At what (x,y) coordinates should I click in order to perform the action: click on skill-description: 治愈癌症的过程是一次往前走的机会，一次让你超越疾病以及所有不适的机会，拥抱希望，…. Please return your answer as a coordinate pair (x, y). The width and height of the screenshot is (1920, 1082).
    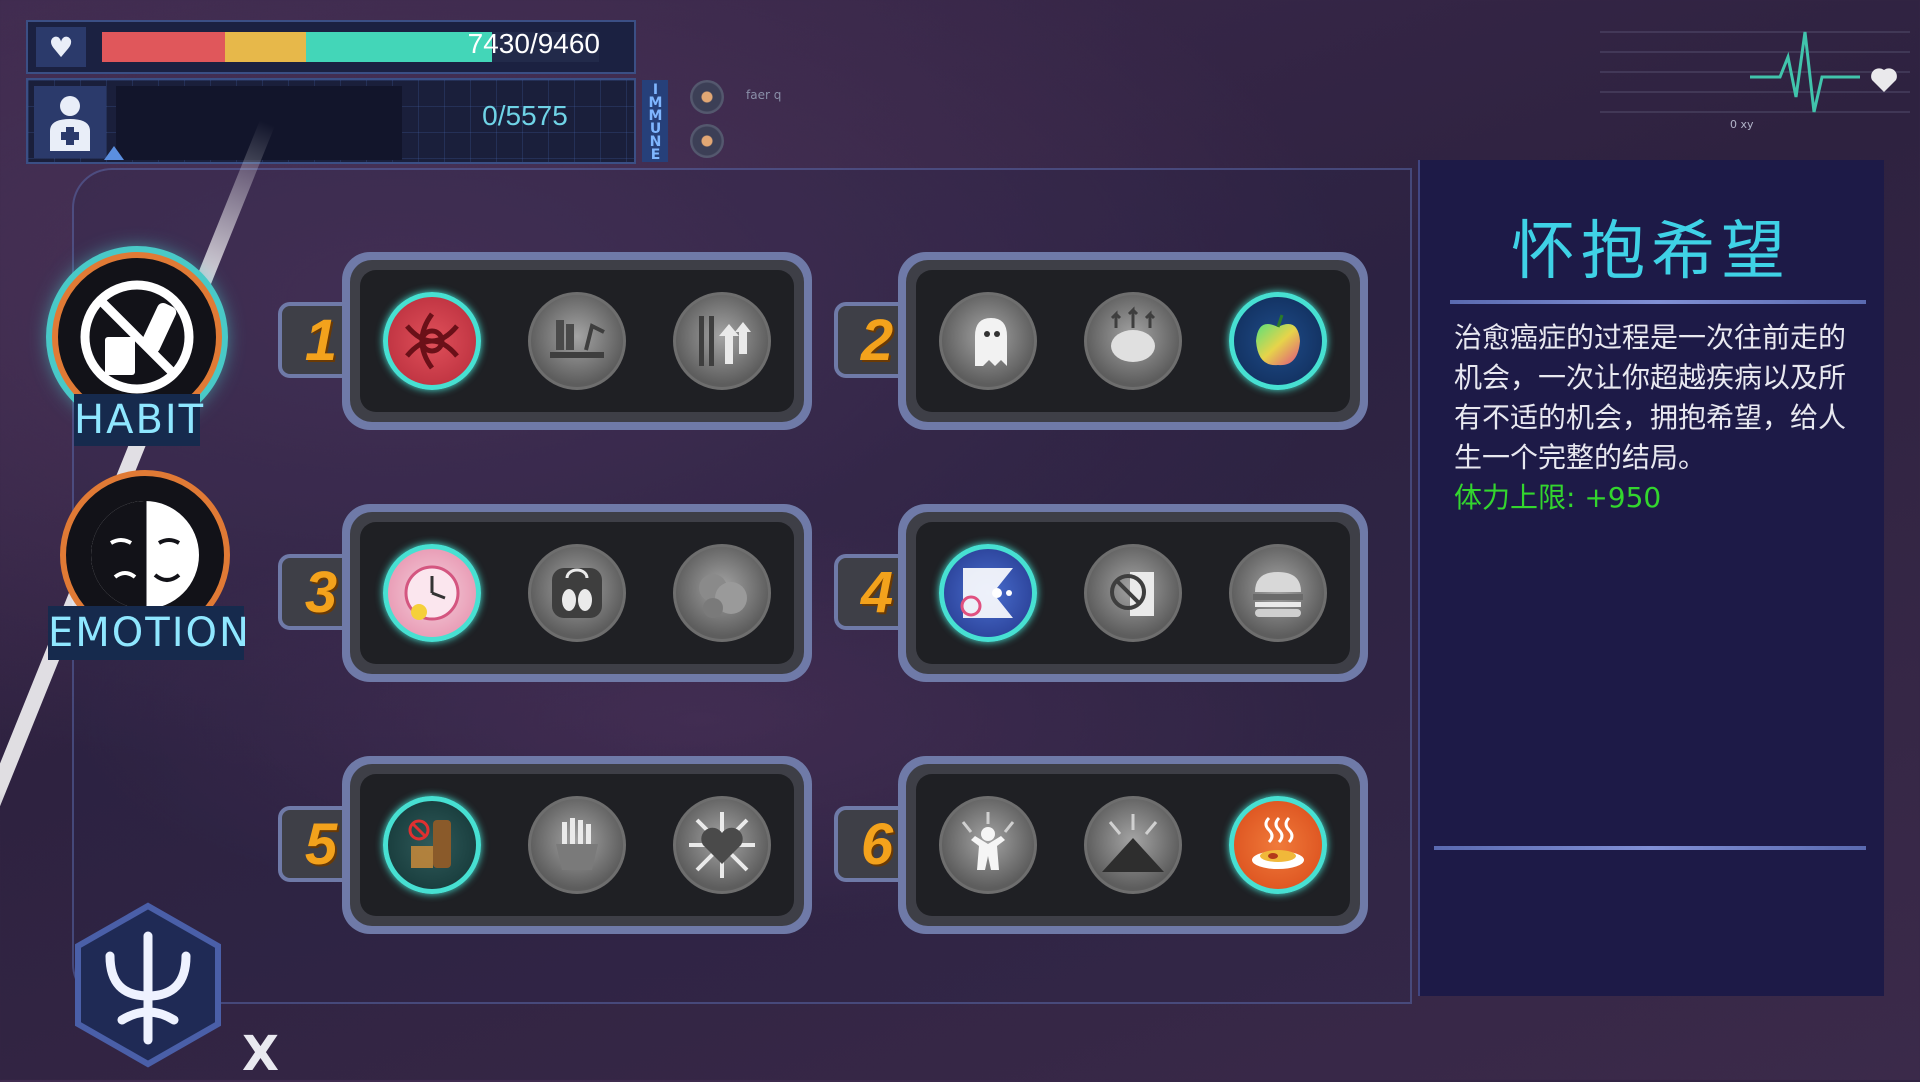
    Looking at the image, I should click on (1650, 397).